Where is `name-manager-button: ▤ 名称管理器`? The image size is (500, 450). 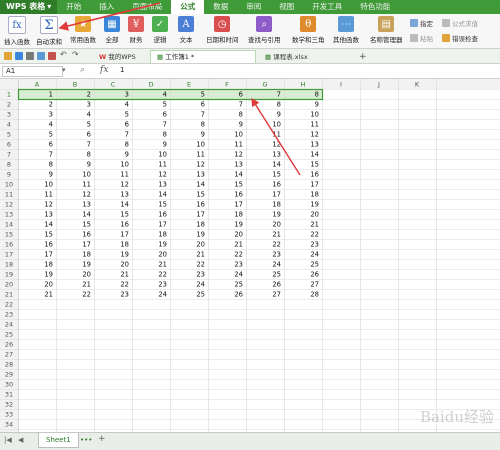 name-manager-button: ▤ 名称管理器 is located at coordinates (386, 30).